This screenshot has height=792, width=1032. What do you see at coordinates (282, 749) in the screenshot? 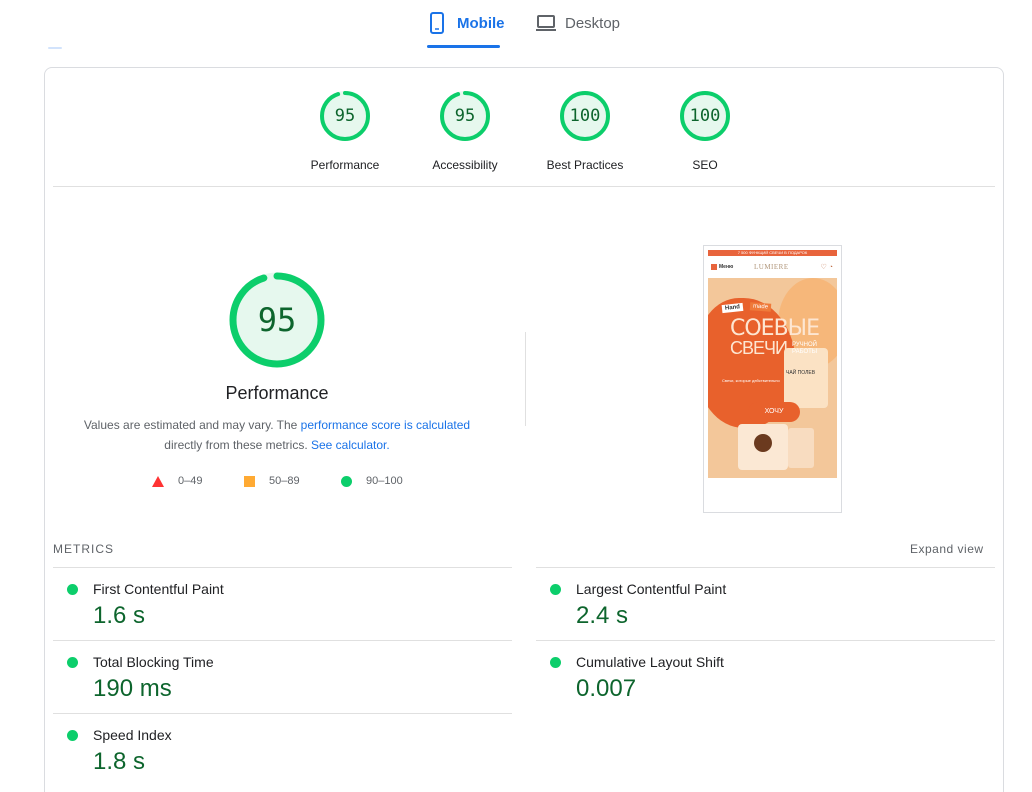
I see `metric-speed-index: Speed Index 1.8 s` at bounding box center [282, 749].